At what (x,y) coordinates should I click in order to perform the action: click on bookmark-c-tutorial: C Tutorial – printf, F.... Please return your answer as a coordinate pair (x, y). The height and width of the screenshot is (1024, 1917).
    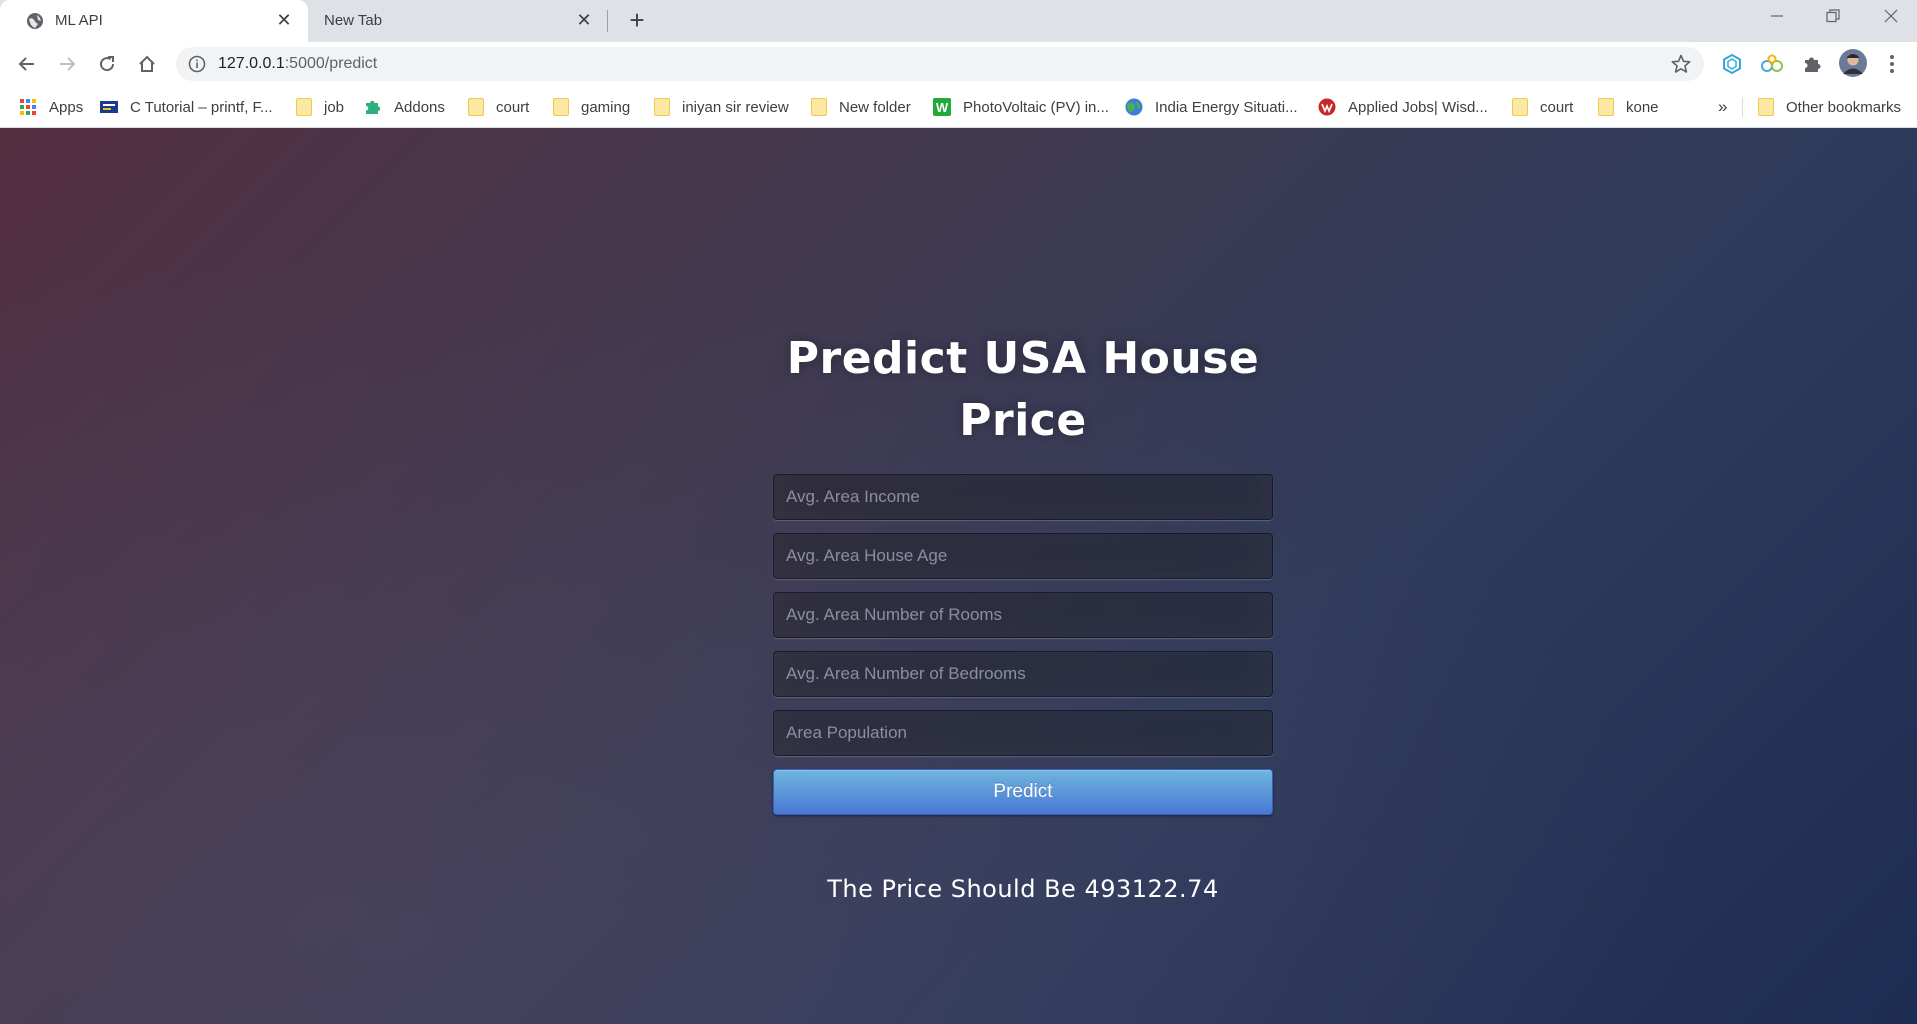
    Looking at the image, I should click on (186, 107).